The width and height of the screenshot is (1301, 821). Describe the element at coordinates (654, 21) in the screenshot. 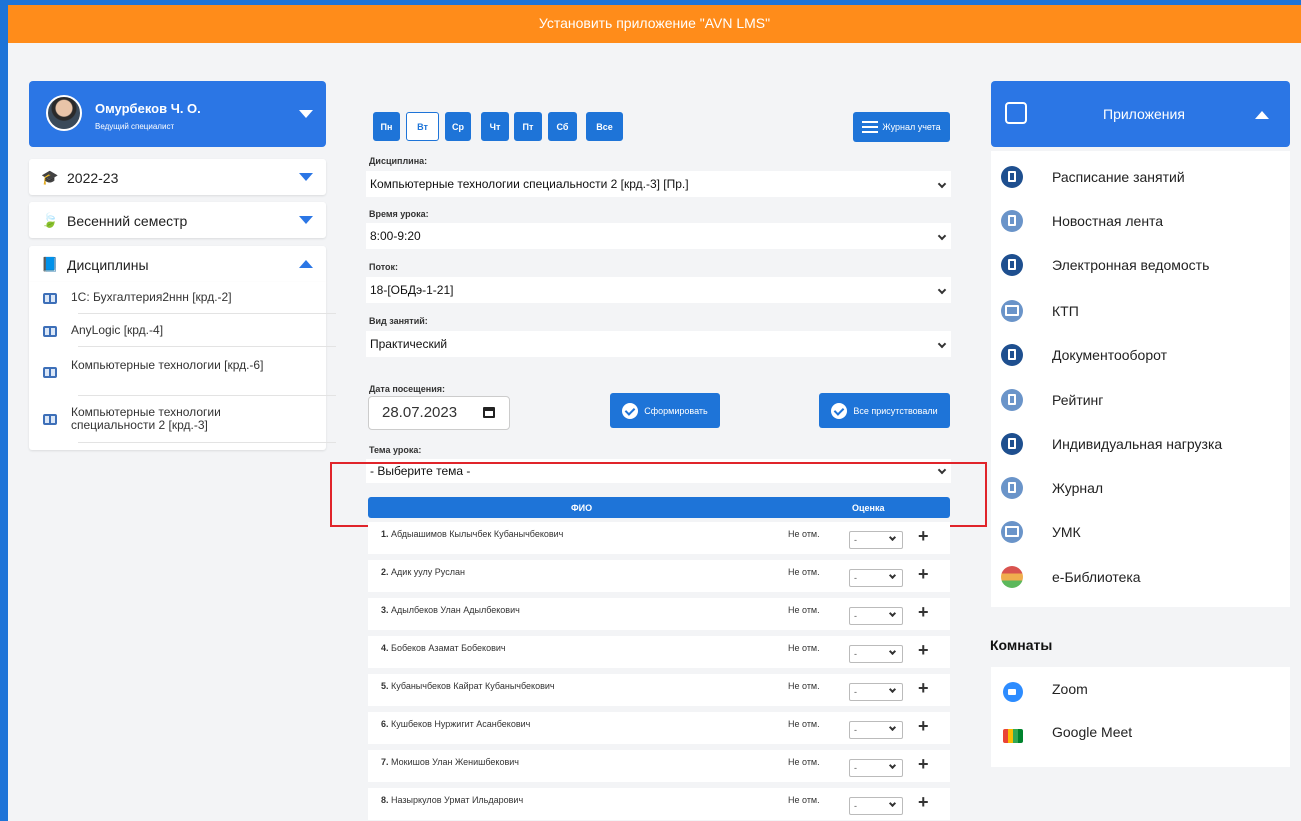

I see `install-app-banner: Установить приложение "AVN LMS"` at that location.